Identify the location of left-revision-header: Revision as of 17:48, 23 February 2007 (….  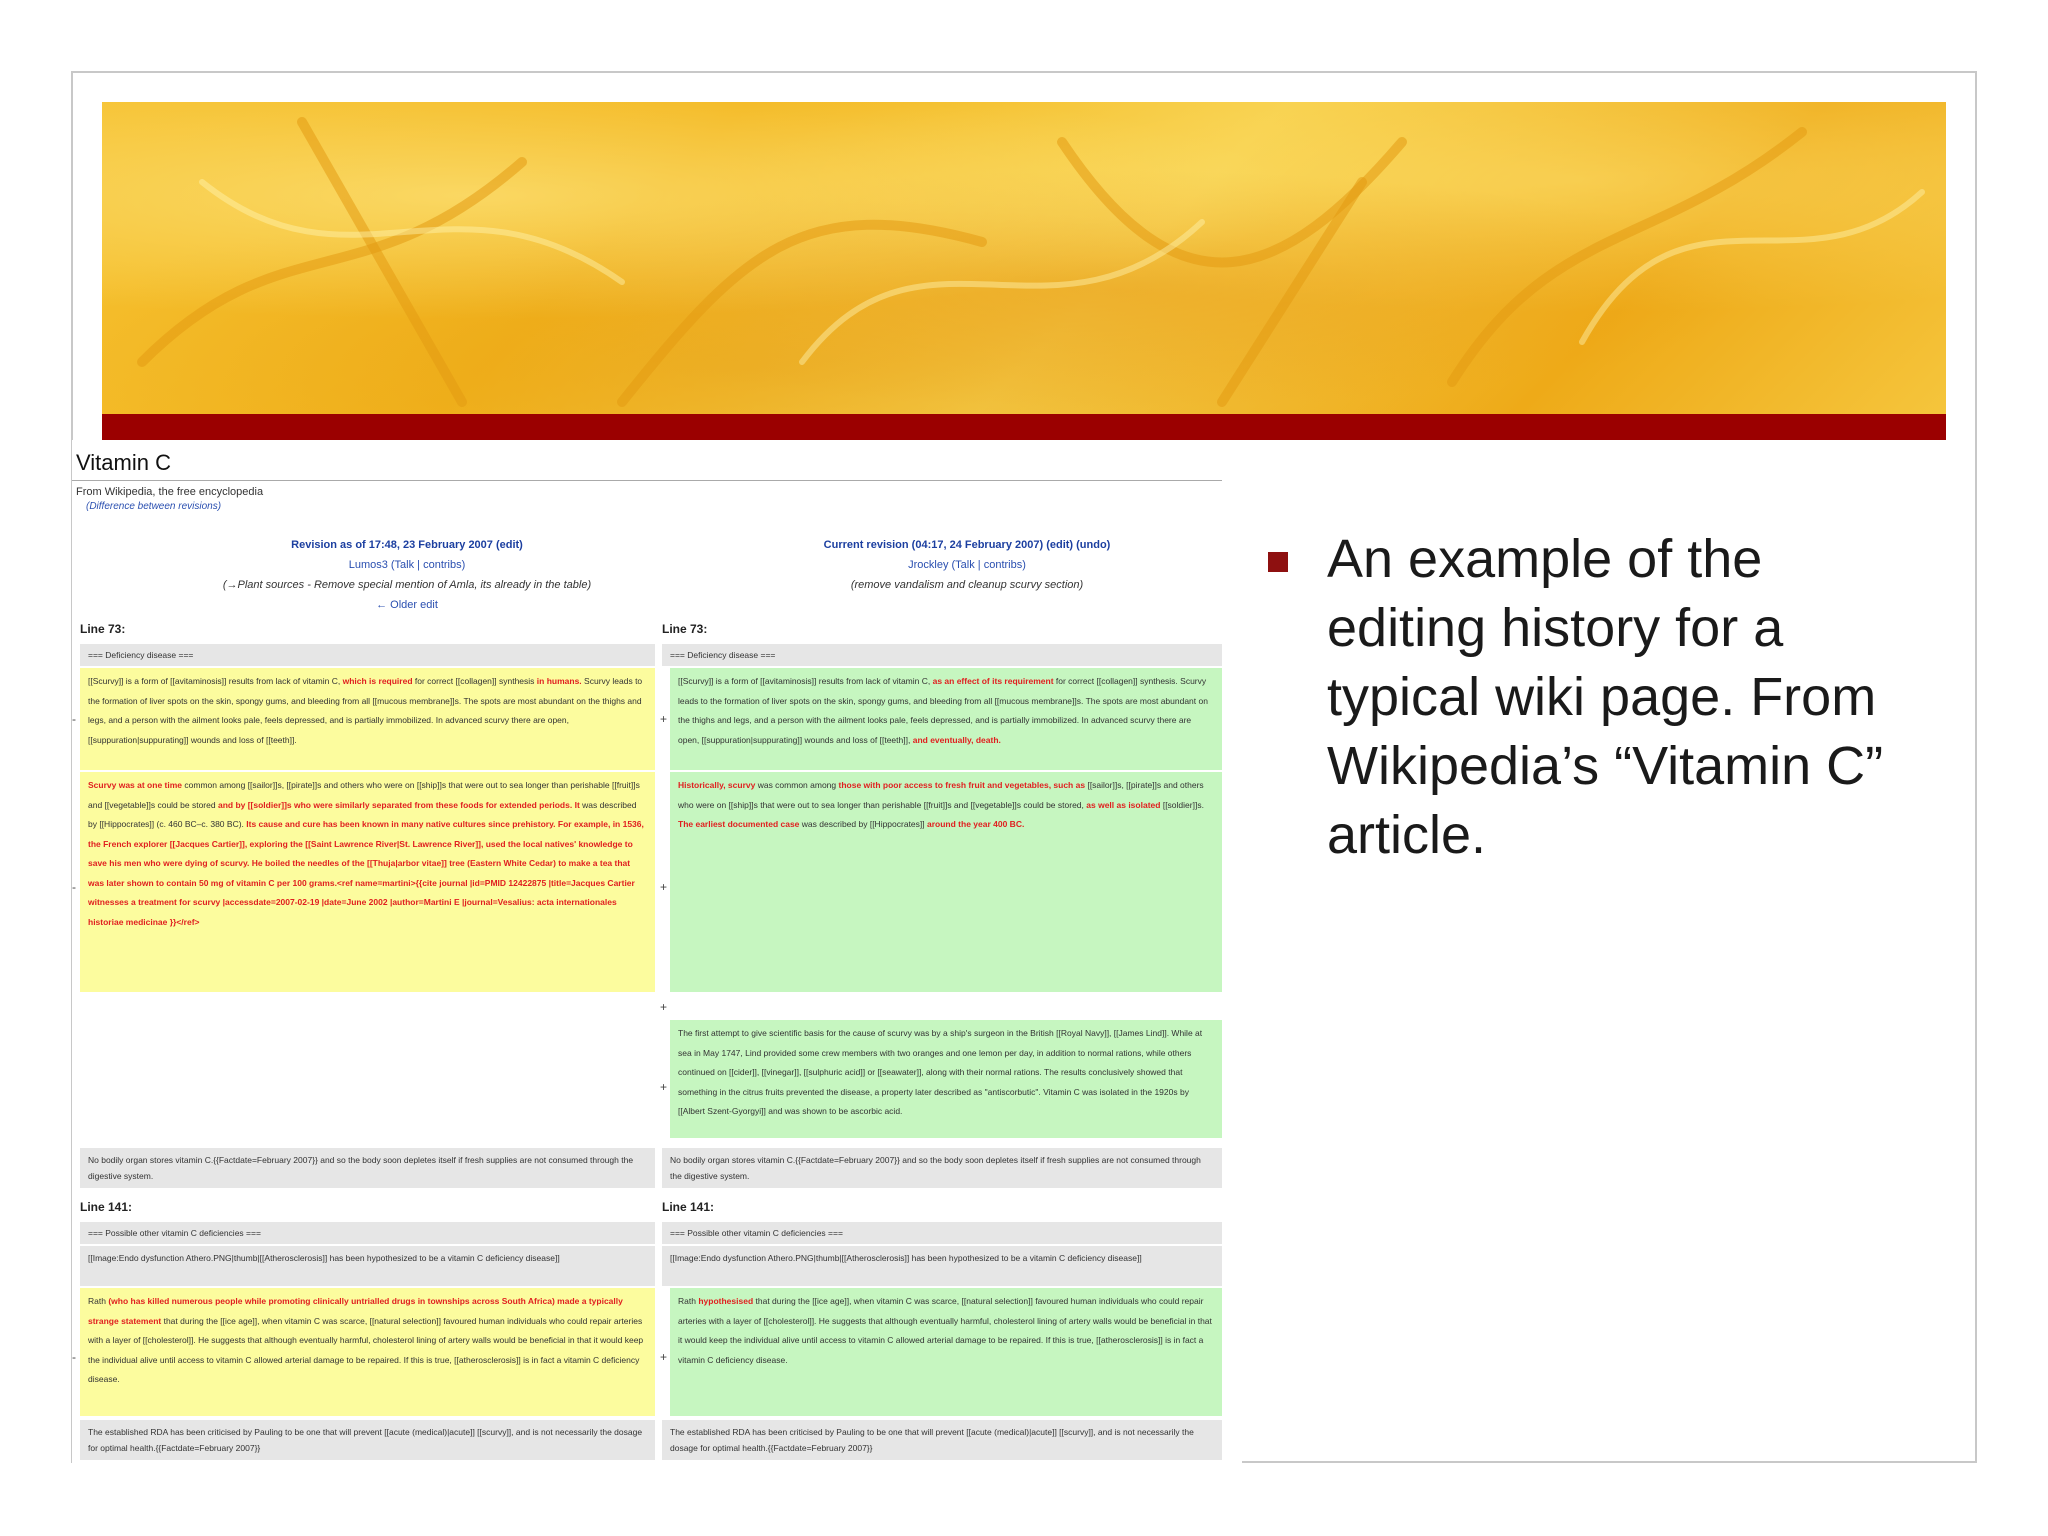
(407, 575).